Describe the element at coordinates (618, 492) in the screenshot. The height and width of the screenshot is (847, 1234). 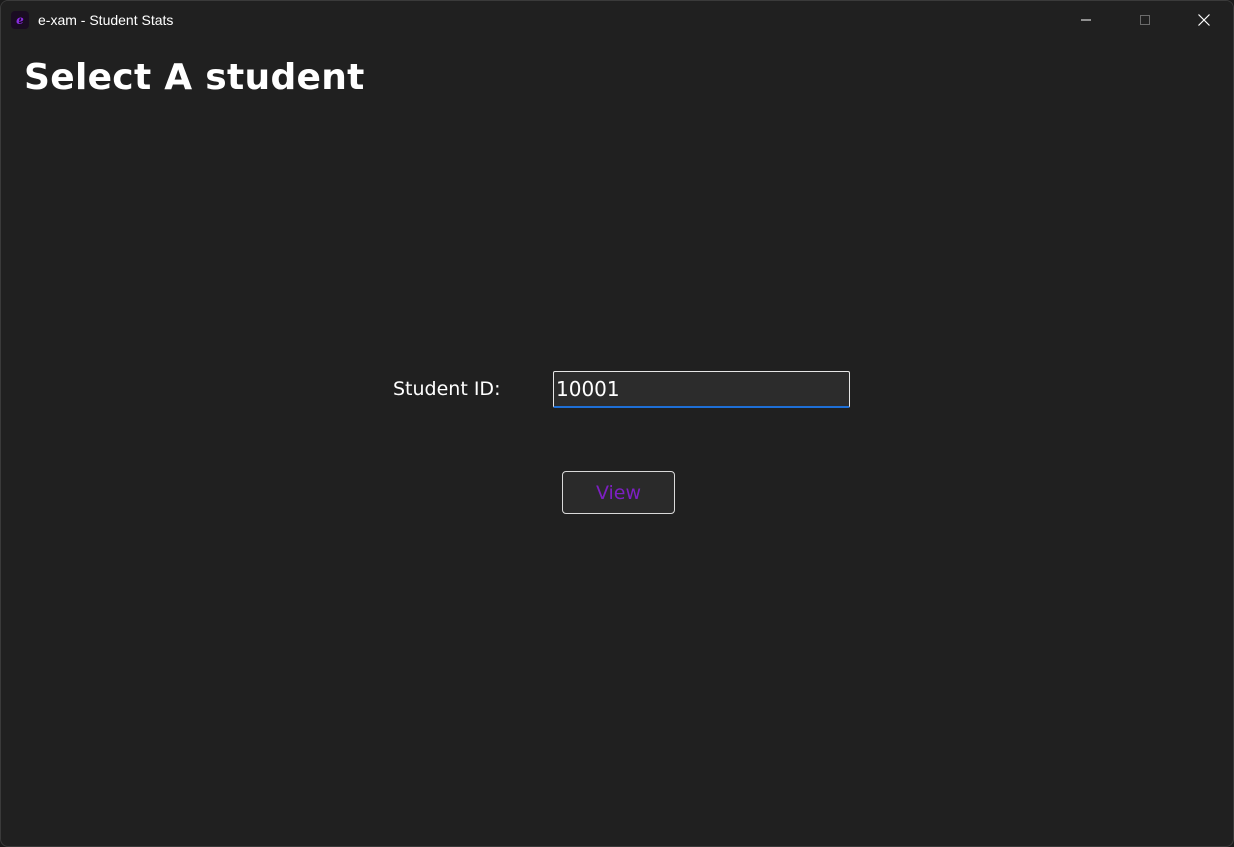
I see `view-button: View` at that location.